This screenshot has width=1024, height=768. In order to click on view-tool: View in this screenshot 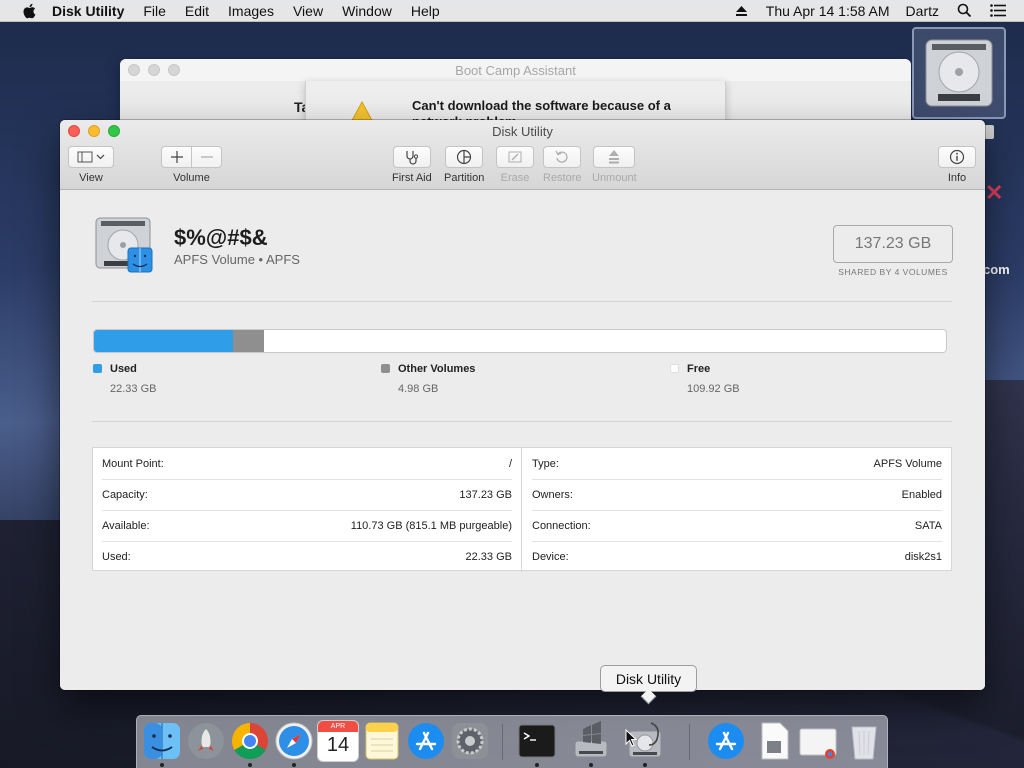, I will do `click(91, 165)`.